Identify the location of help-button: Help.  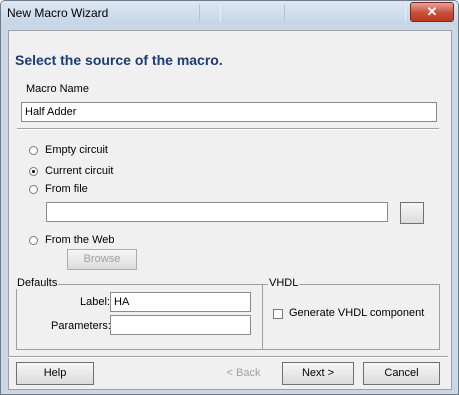
(55, 373).